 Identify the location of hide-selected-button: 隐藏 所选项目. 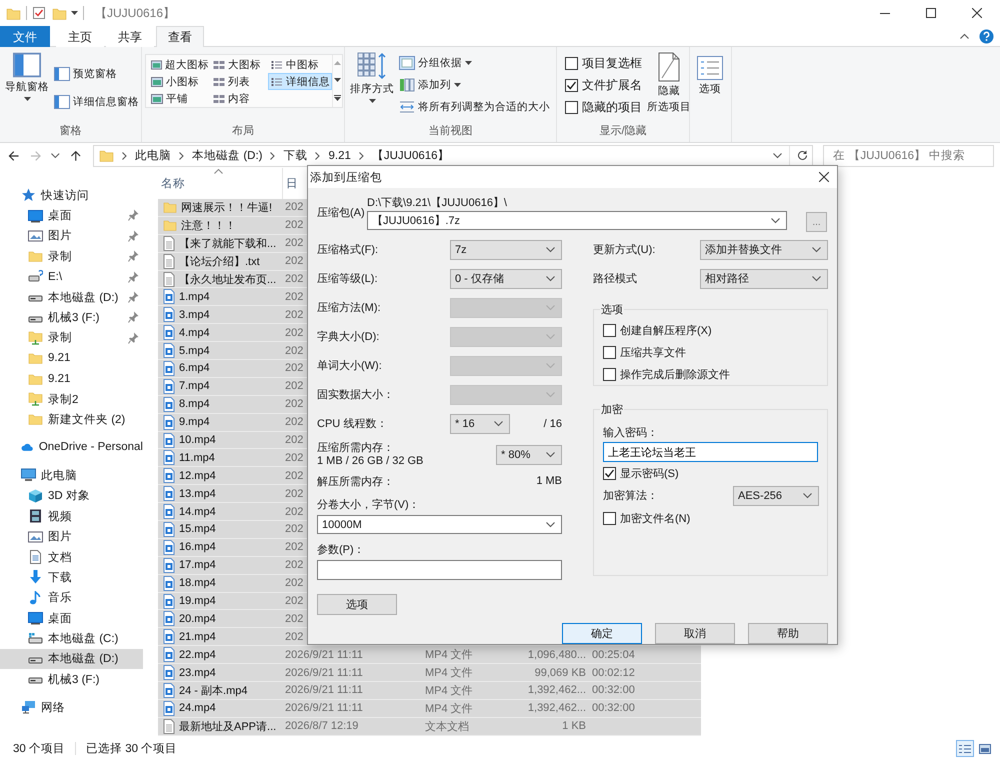
(669, 85).